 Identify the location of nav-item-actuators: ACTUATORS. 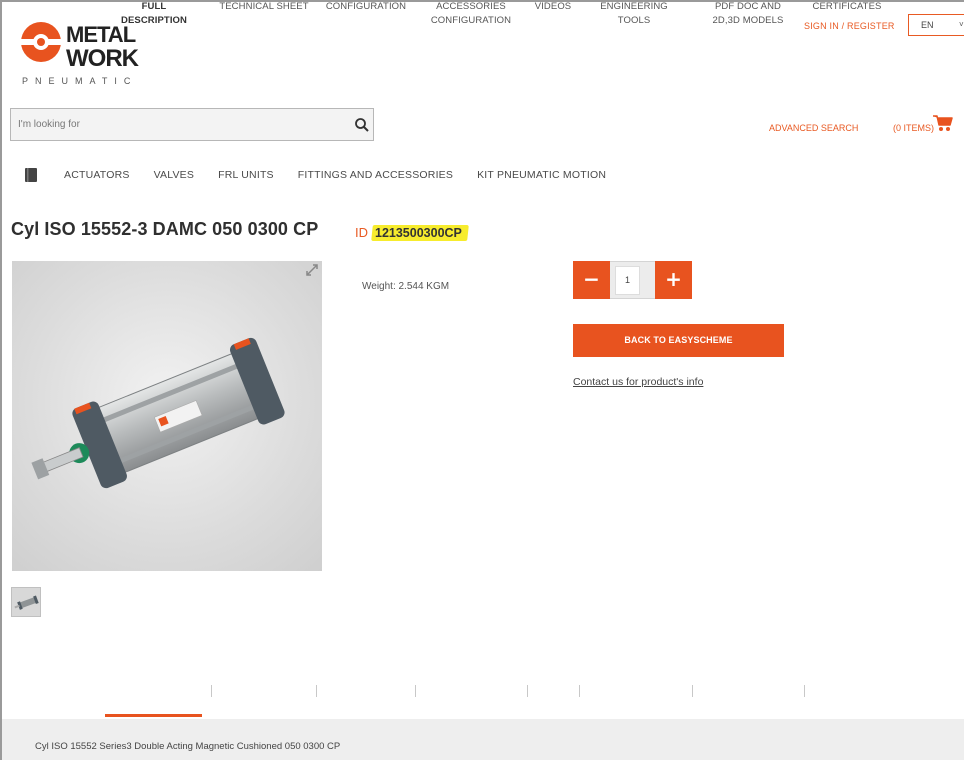
(97, 175).